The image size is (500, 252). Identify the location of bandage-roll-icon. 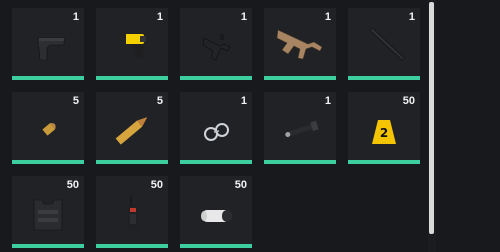
(216, 216).